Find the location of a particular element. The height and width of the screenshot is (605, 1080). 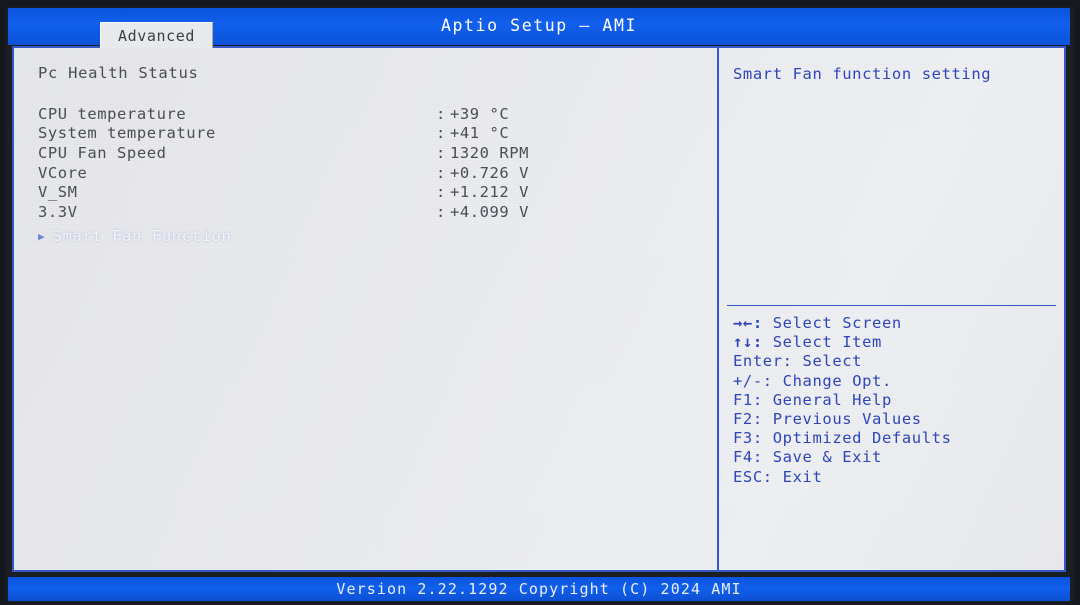

legend-row-optimized-defaults: F3: Optimized Defaults is located at coordinates (894, 438).